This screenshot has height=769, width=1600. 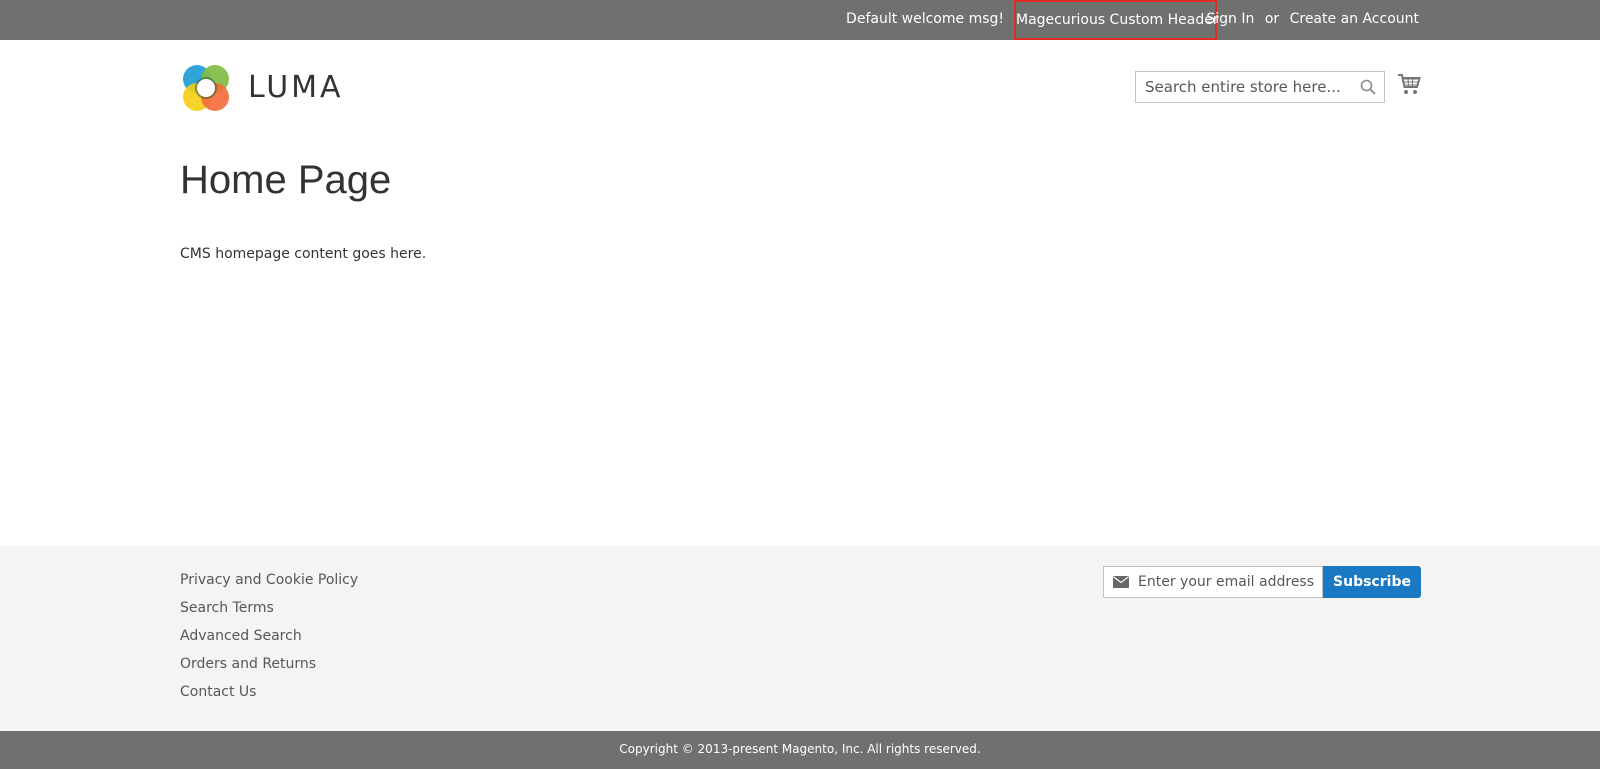 What do you see at coordinates (227, 608) in the screenshot?
I see `footer-link-search-terms: Search Terms` at bounding box center [227, 608].